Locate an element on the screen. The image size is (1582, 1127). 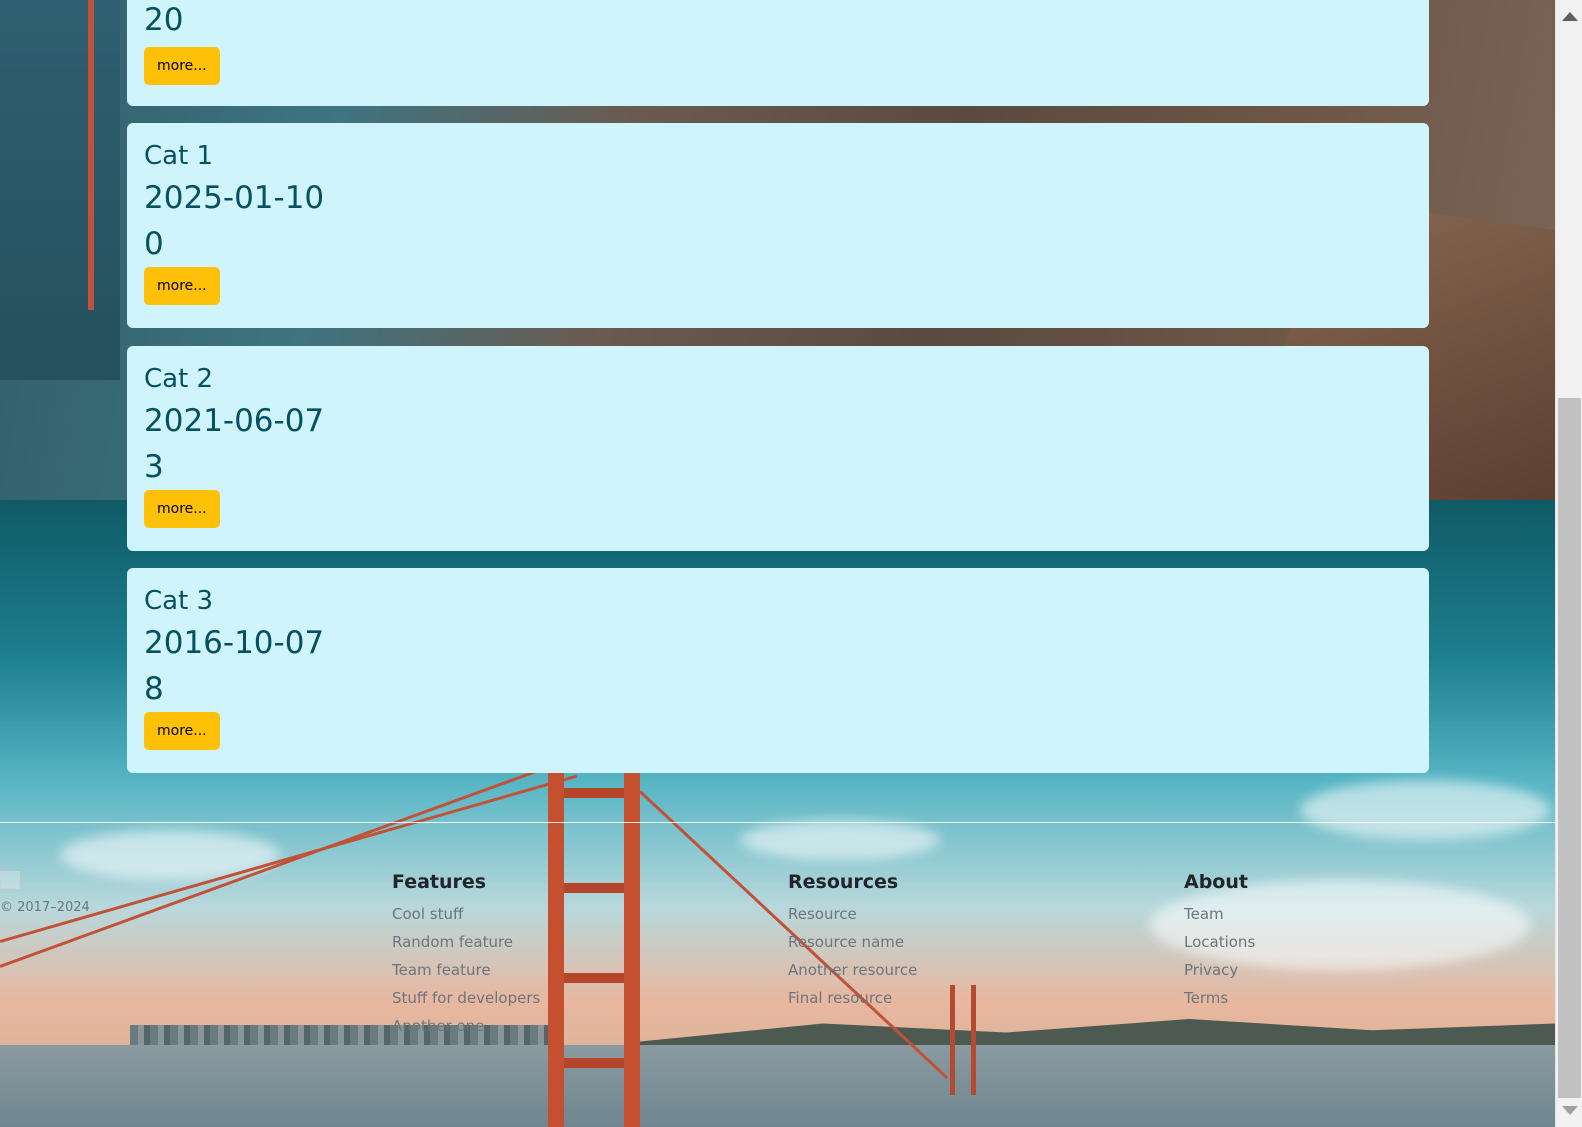
card-count: 0 is located at coordinates (154, 244).